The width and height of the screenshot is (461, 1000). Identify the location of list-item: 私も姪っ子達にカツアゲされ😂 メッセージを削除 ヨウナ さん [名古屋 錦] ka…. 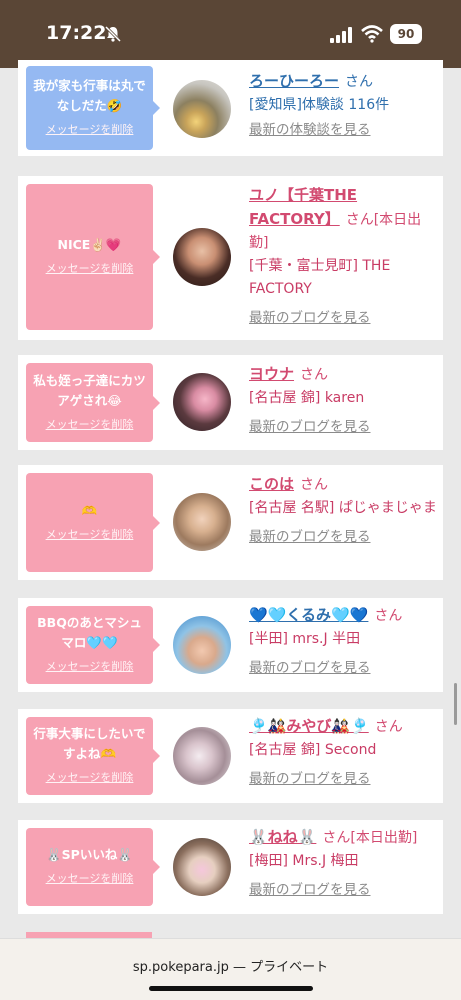
(230, 402).